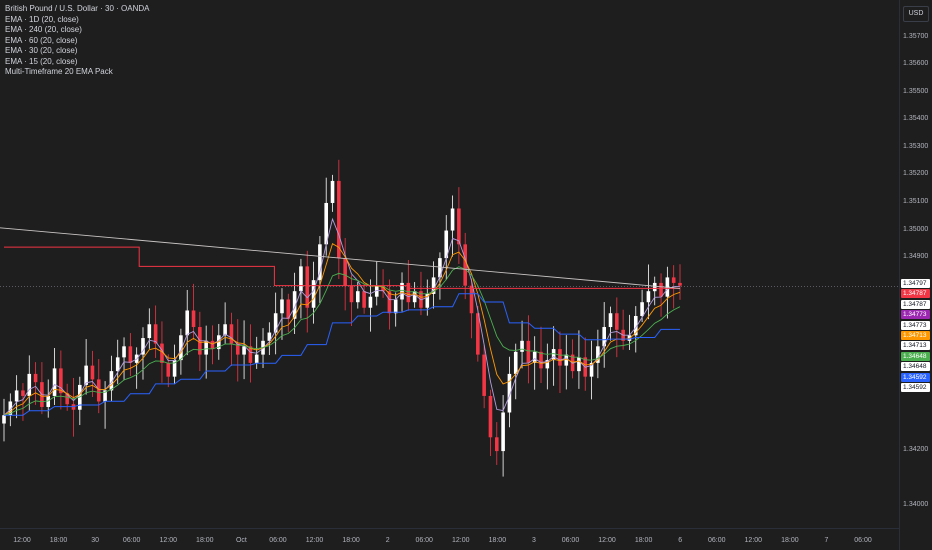  I want to click on price-tick-label: 1.35200, so click(916, 174).